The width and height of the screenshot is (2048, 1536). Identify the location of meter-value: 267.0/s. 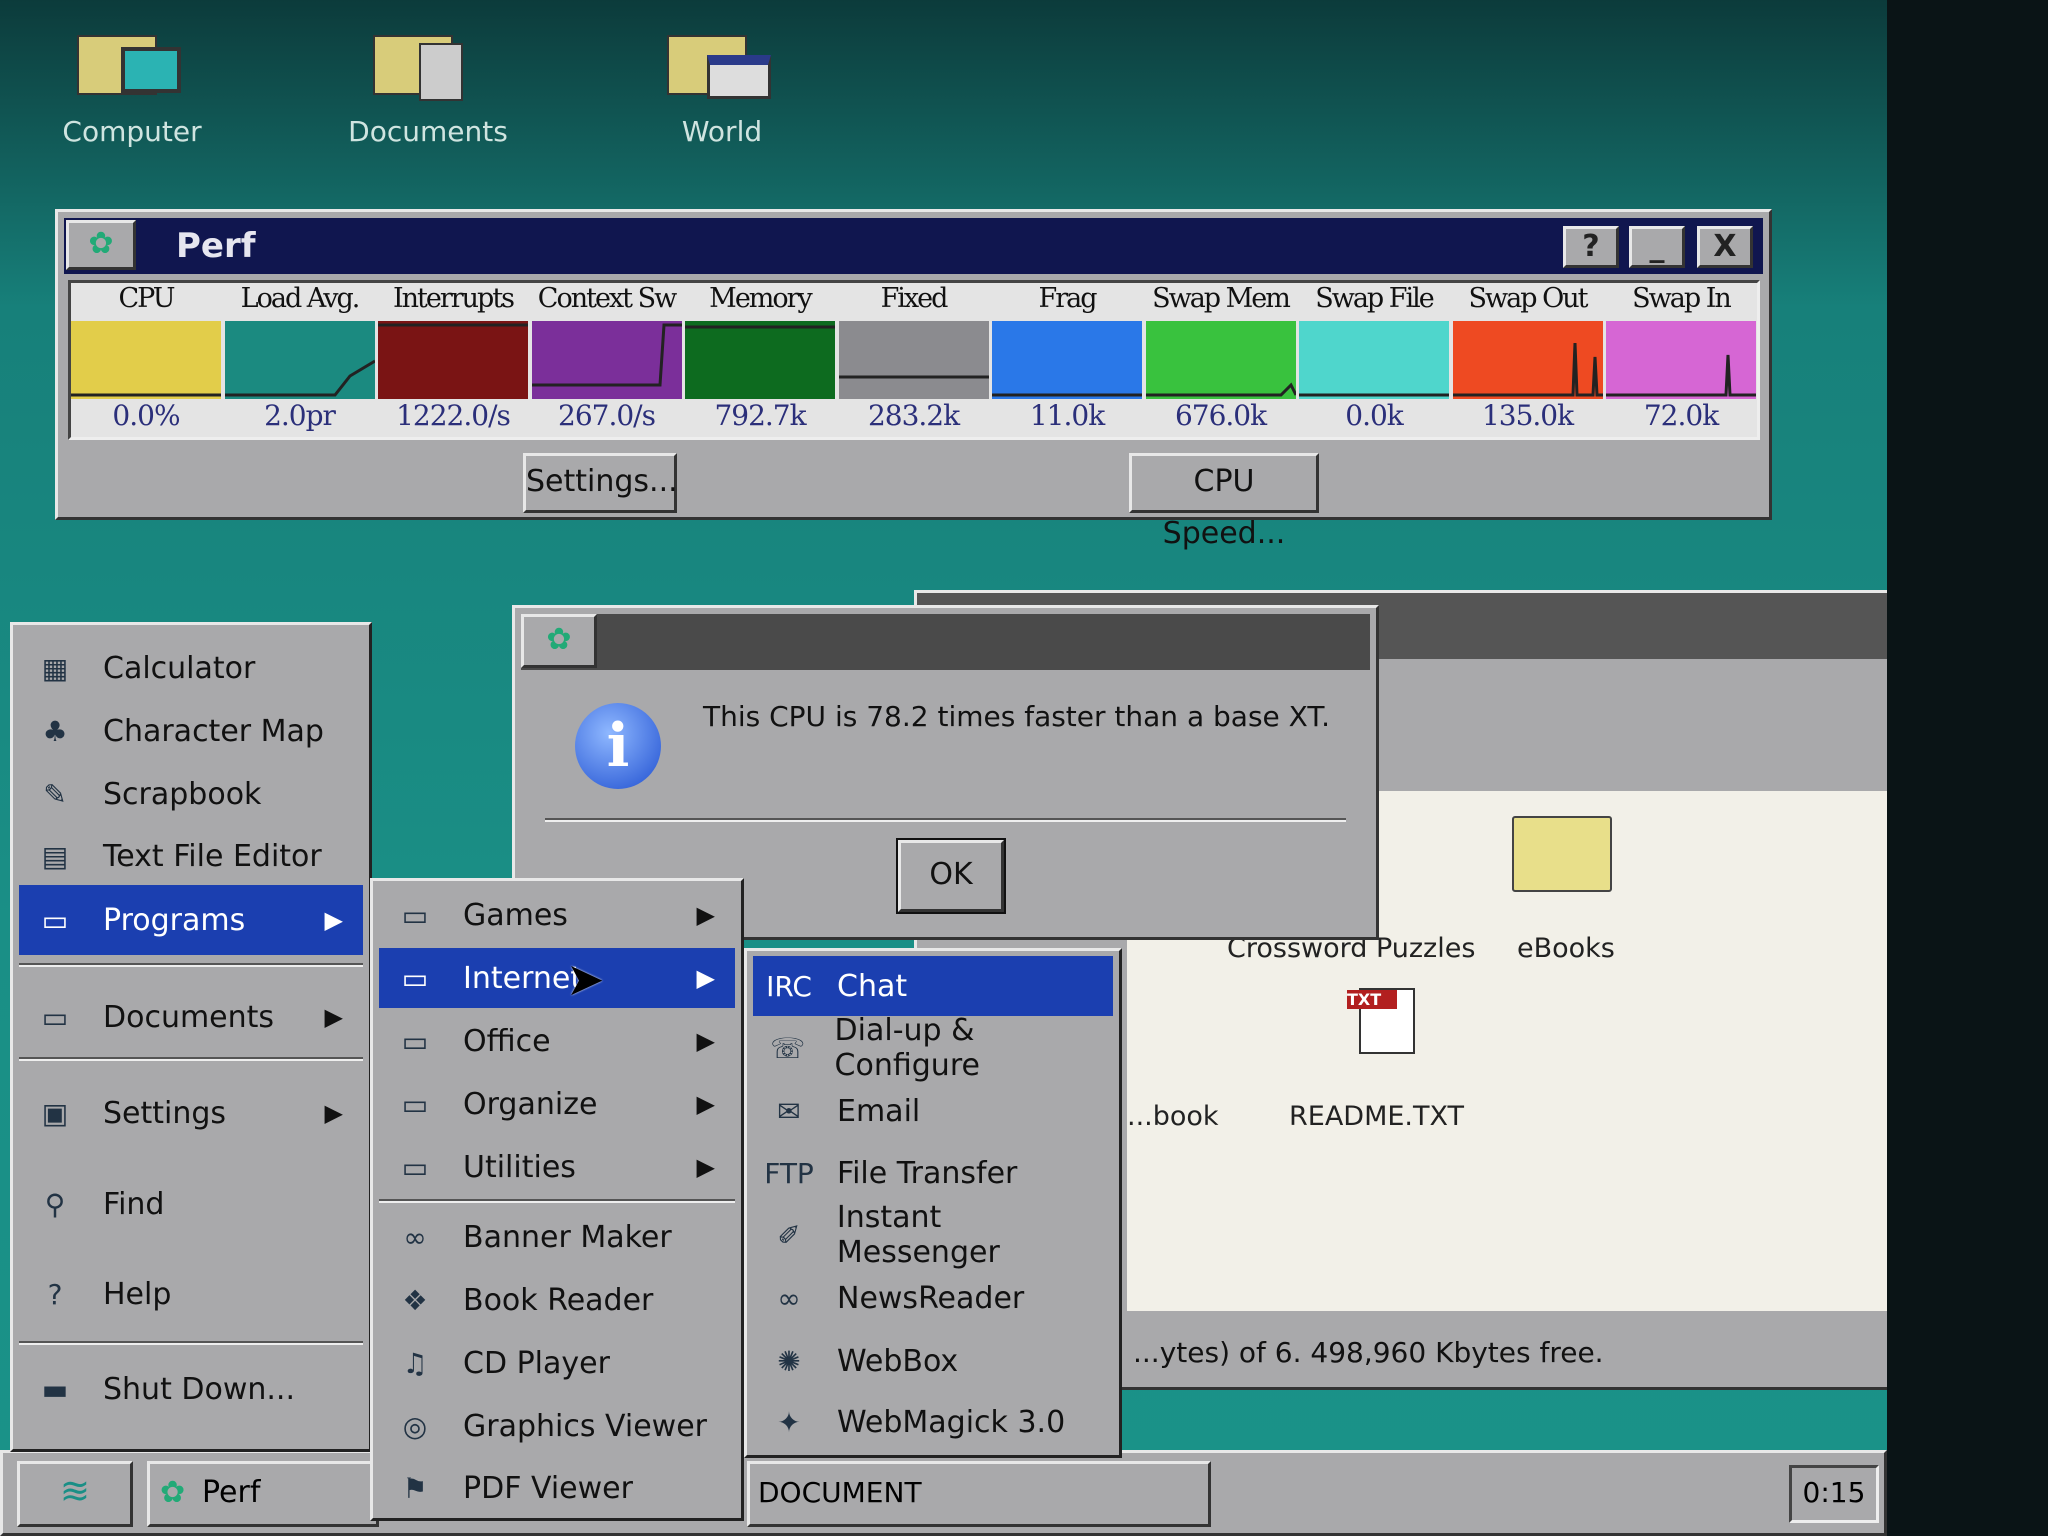
(607, 415).